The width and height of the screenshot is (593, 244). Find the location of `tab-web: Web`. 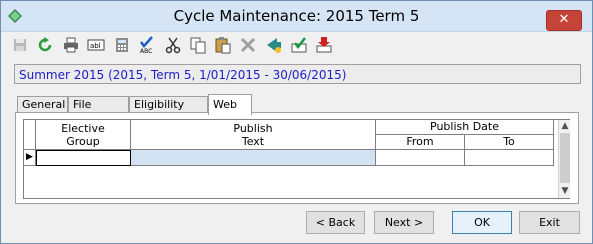

tab-web: Web is located at coordinates (230, 104).